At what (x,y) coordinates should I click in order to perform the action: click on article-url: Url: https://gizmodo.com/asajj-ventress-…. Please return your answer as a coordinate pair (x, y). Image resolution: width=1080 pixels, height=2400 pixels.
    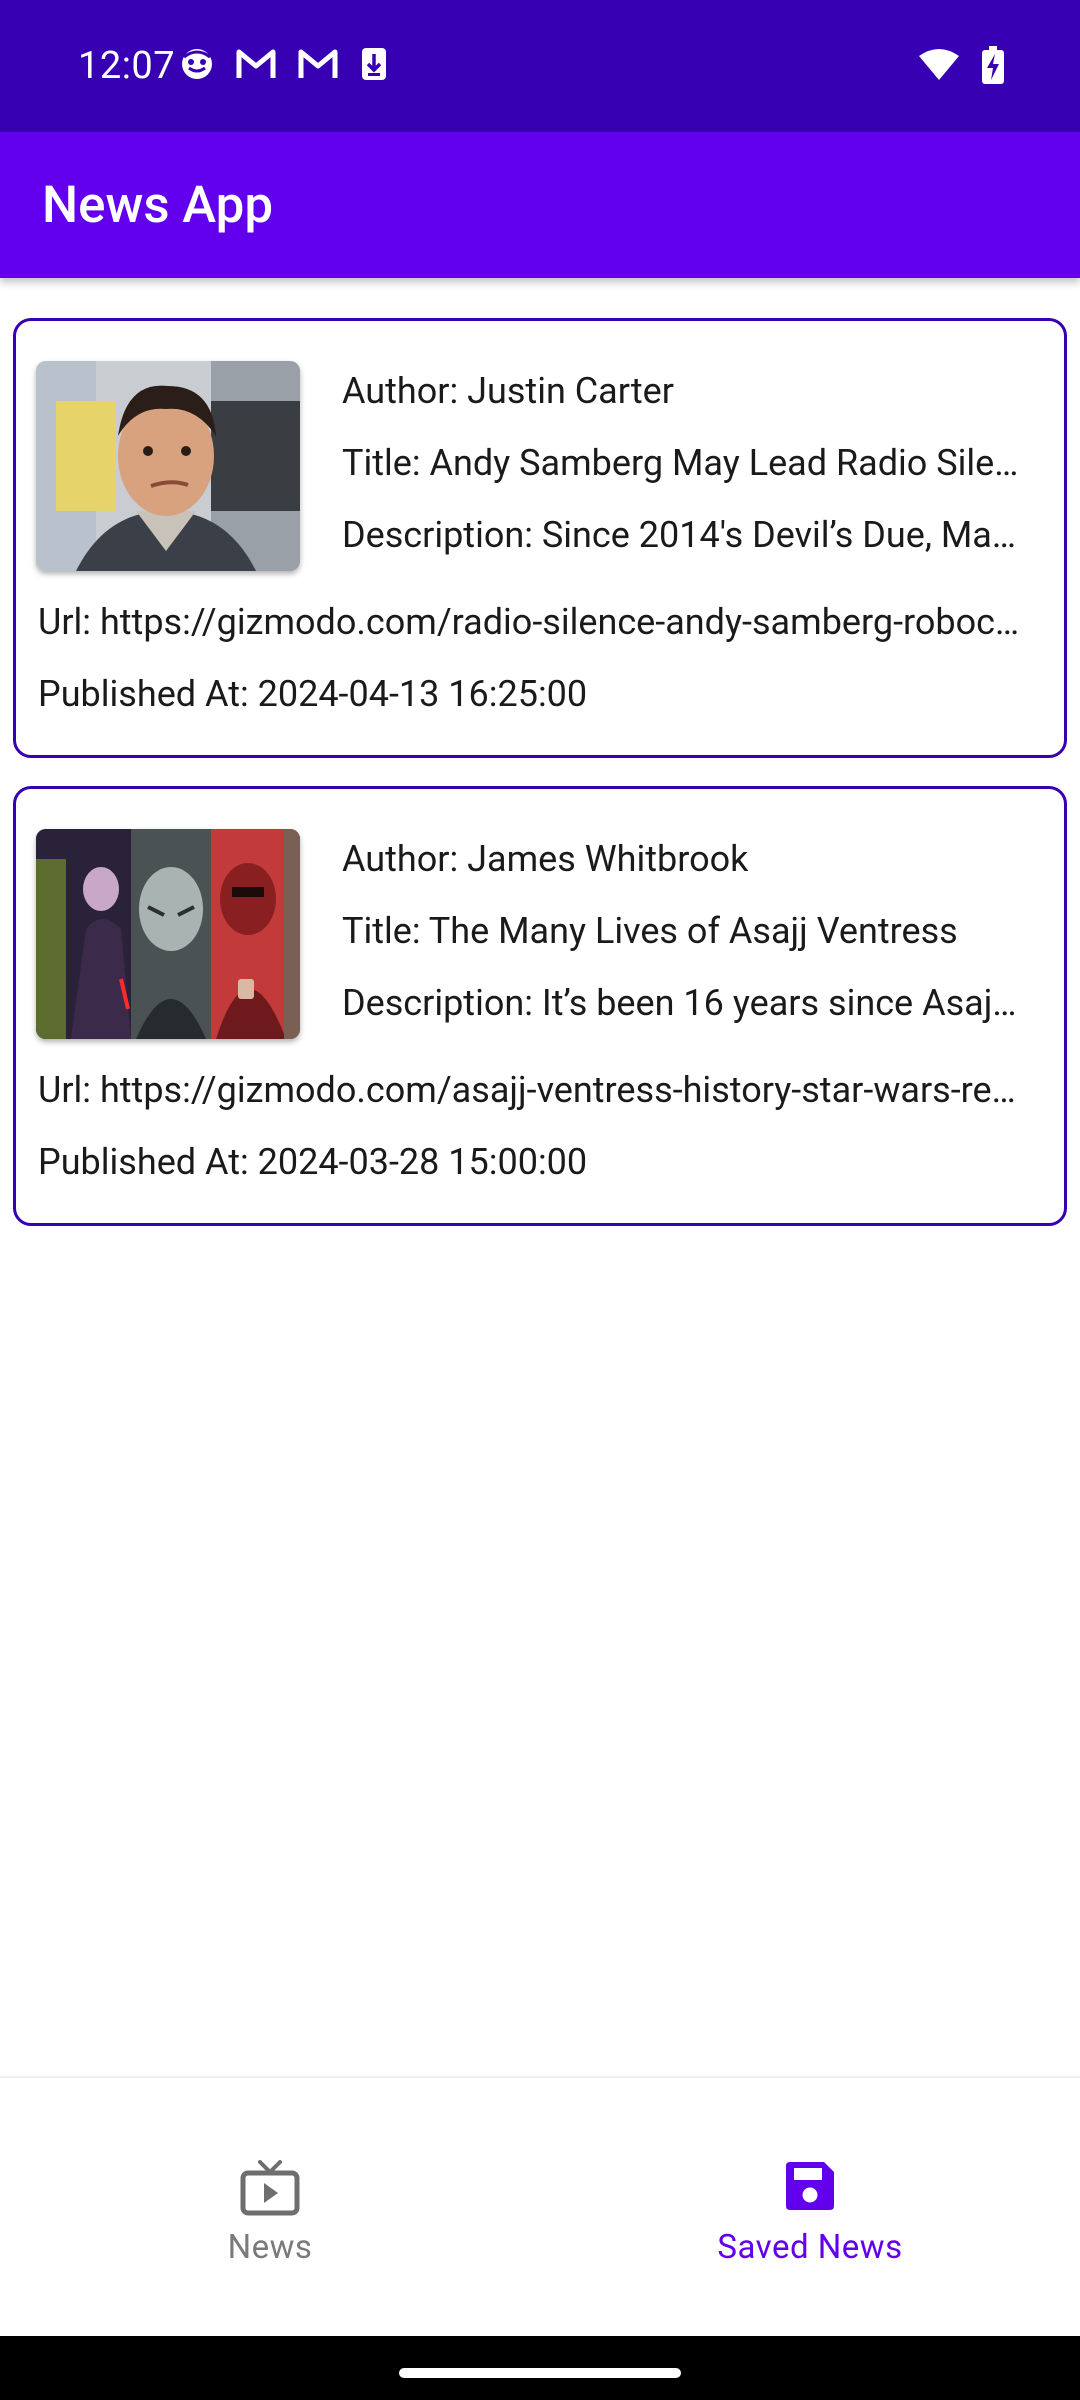
    Looking at the image, I should click on (529, 1090).